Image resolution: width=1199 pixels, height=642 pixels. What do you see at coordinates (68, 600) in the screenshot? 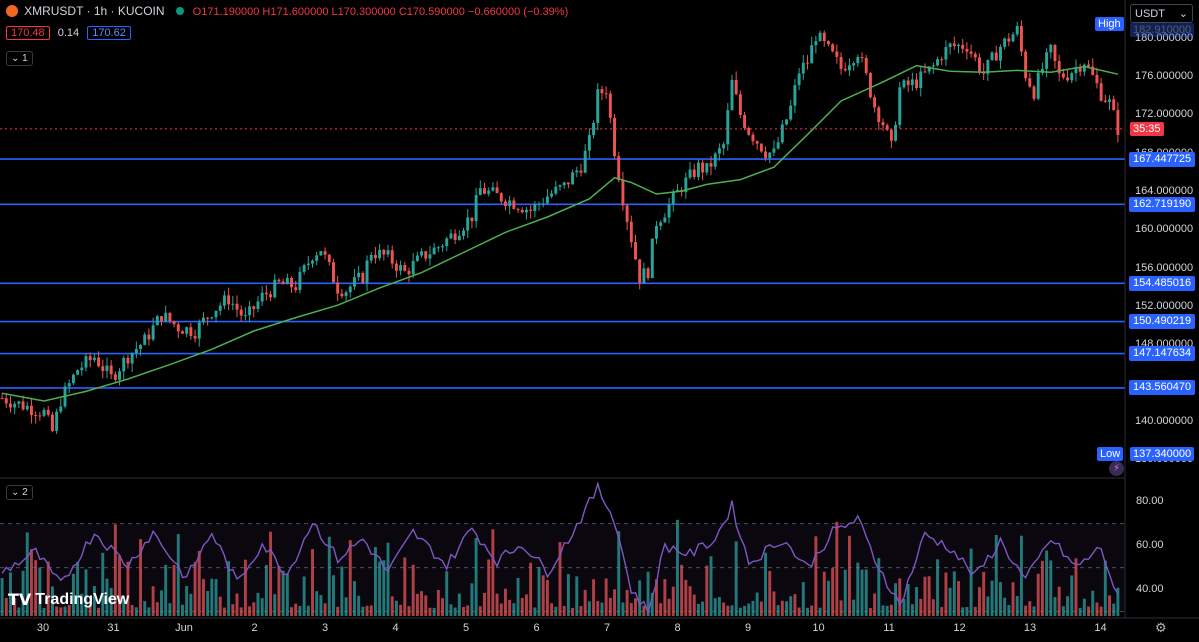
I see `tradingview-logo: 𝗧𝗩 TradingView` at bounding box center [68, 600].